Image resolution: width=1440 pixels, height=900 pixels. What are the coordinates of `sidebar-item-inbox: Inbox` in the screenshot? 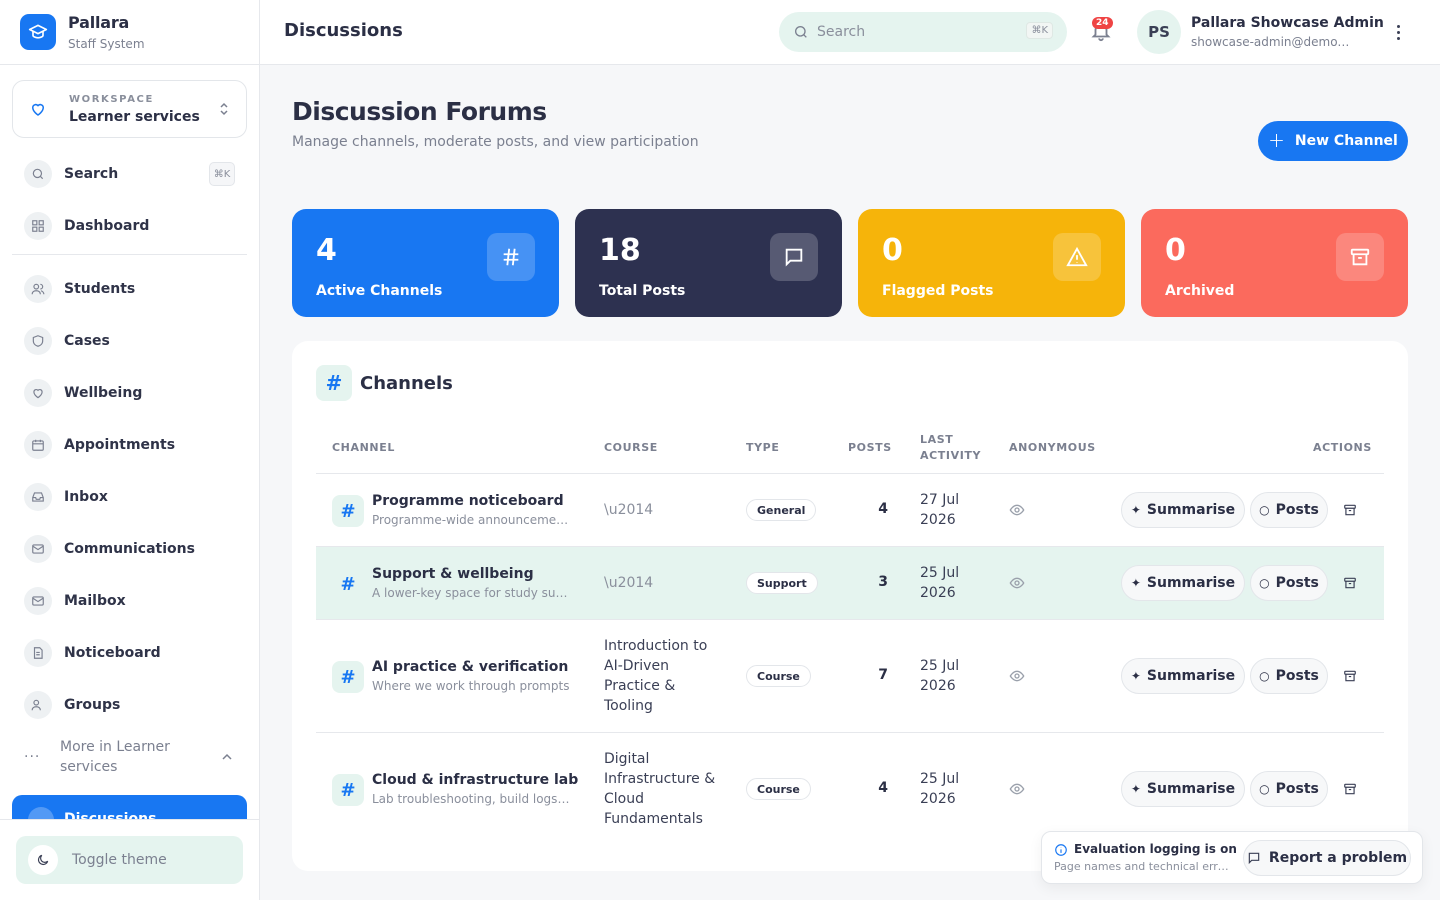 It's located at (129, 497).